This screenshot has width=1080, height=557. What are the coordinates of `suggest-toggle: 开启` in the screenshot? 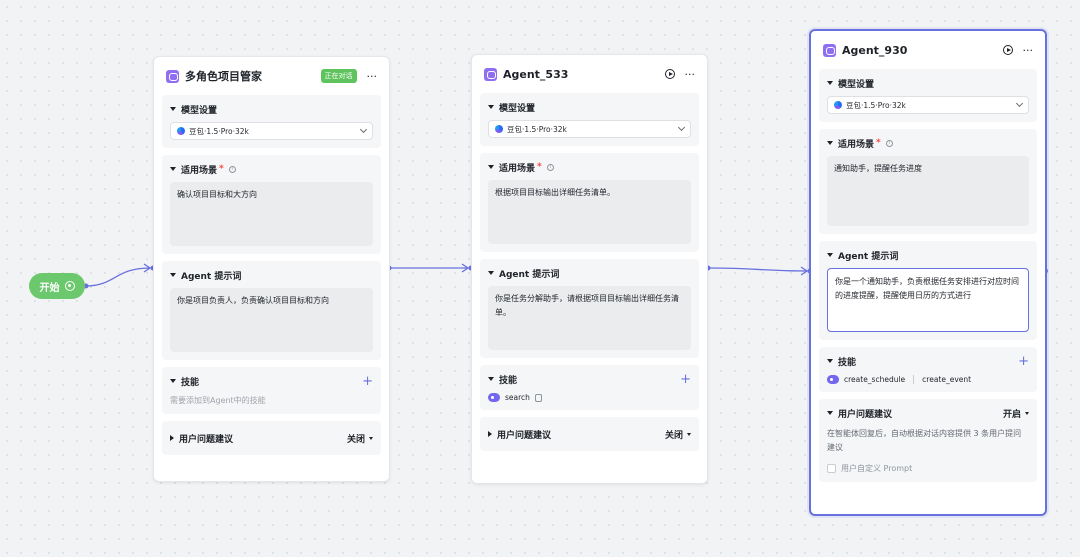 It's located at (1016, 413).